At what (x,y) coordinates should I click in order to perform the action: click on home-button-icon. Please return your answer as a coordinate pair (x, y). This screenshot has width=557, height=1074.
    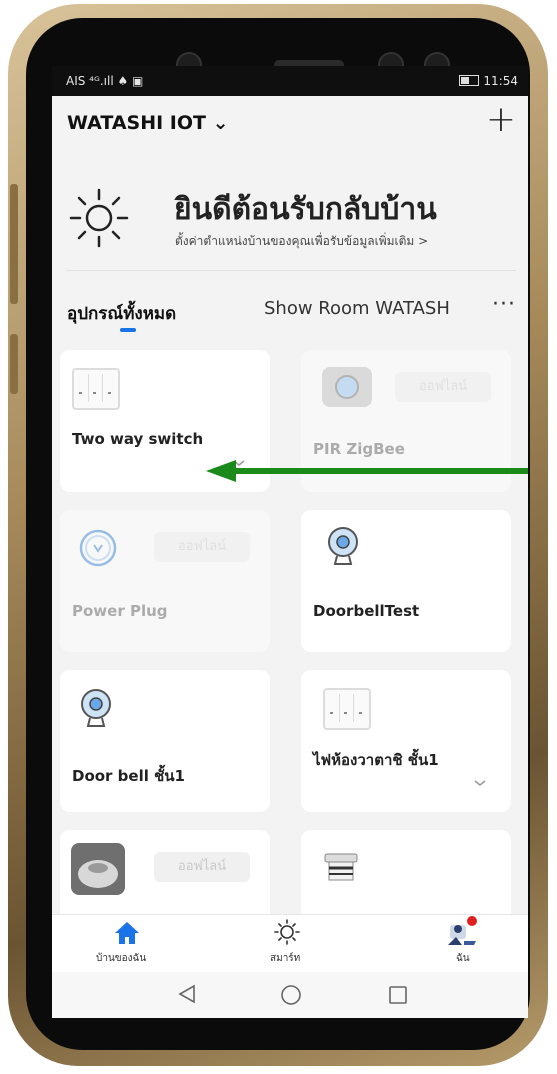
    Looking at the image, I should click on (291, 995).